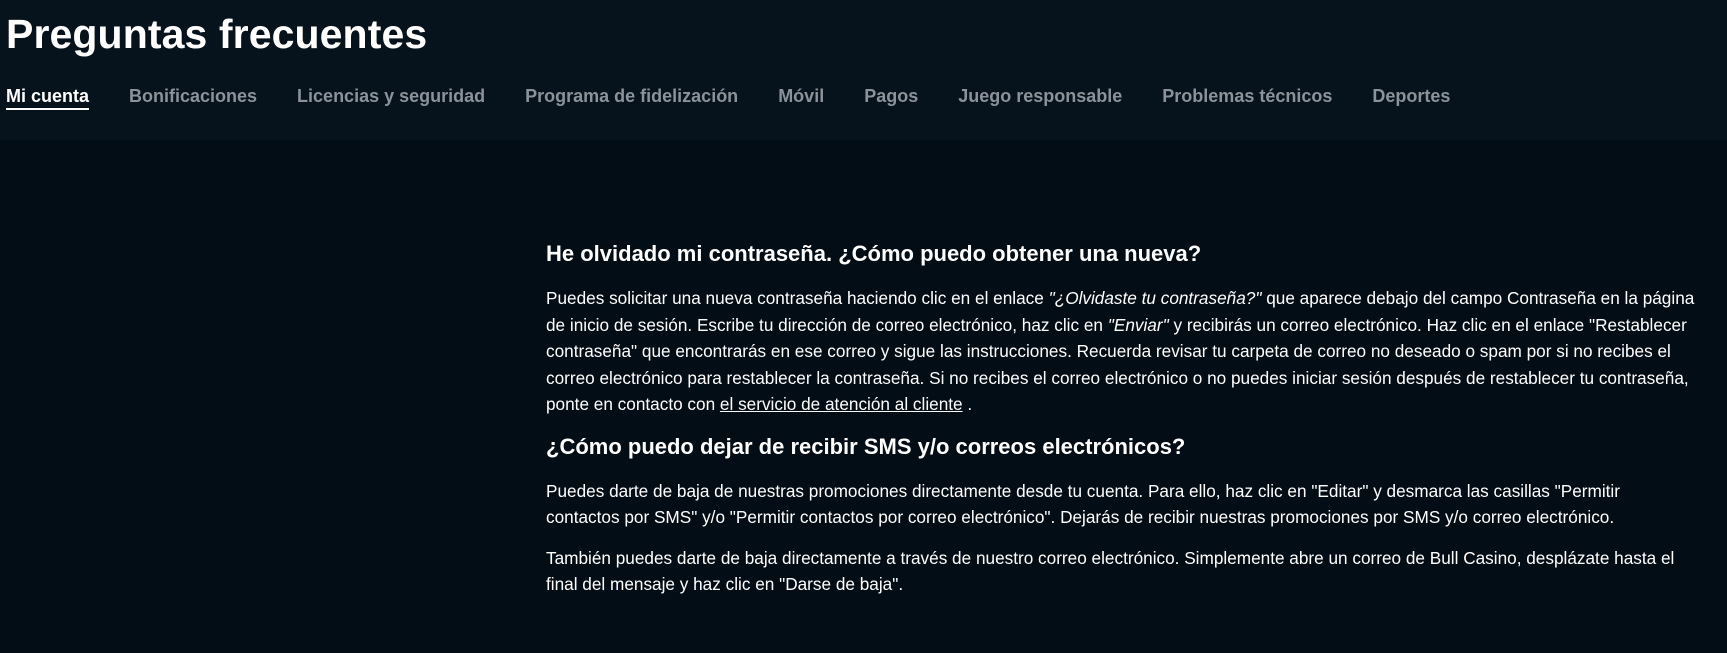  Describe the element at coordinates (1247, 96) in the screenshot. I see `tab-problemas-tecnicos: Problemas técnicos` at that location.